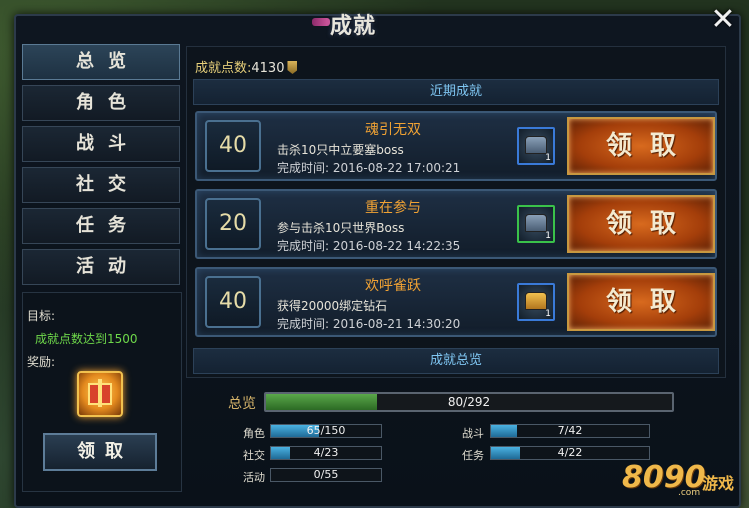 This screenshot has width=749, height=508. Describe the element at coordinates (473, 455) in the screenshot. I see `category-label: 任务` at that location.